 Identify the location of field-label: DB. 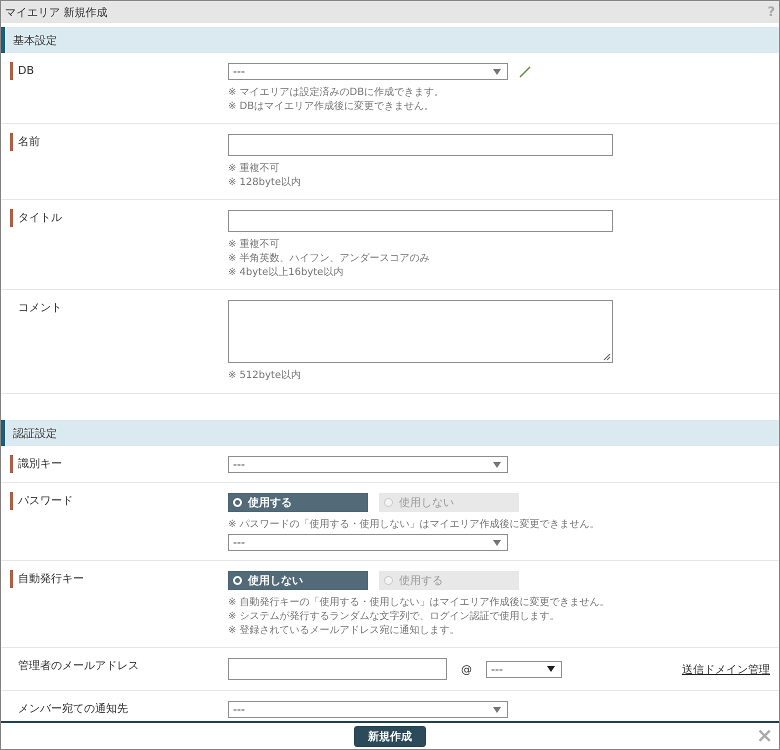
(26, 71).